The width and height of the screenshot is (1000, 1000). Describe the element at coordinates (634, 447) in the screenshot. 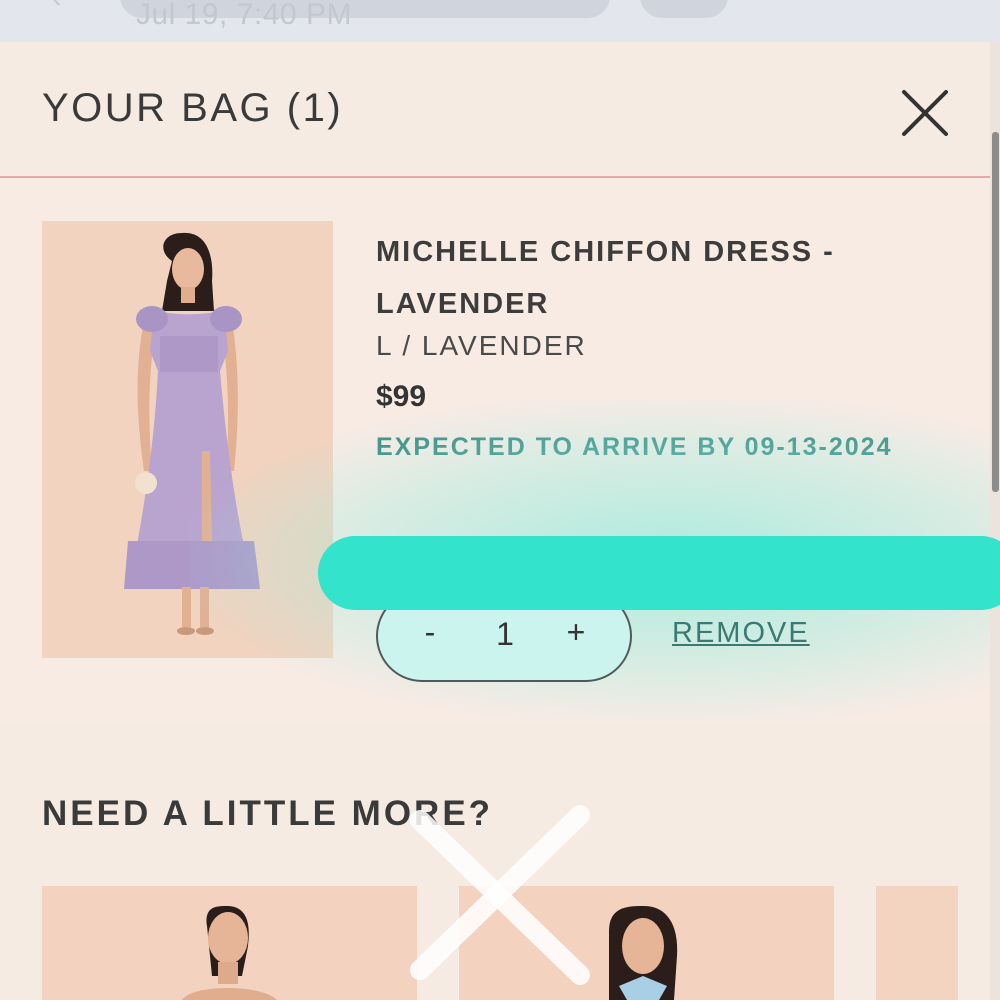

I see `arrival-estimate: EXPECTED TO ARRIVE BY 09-13-2024` at that location.